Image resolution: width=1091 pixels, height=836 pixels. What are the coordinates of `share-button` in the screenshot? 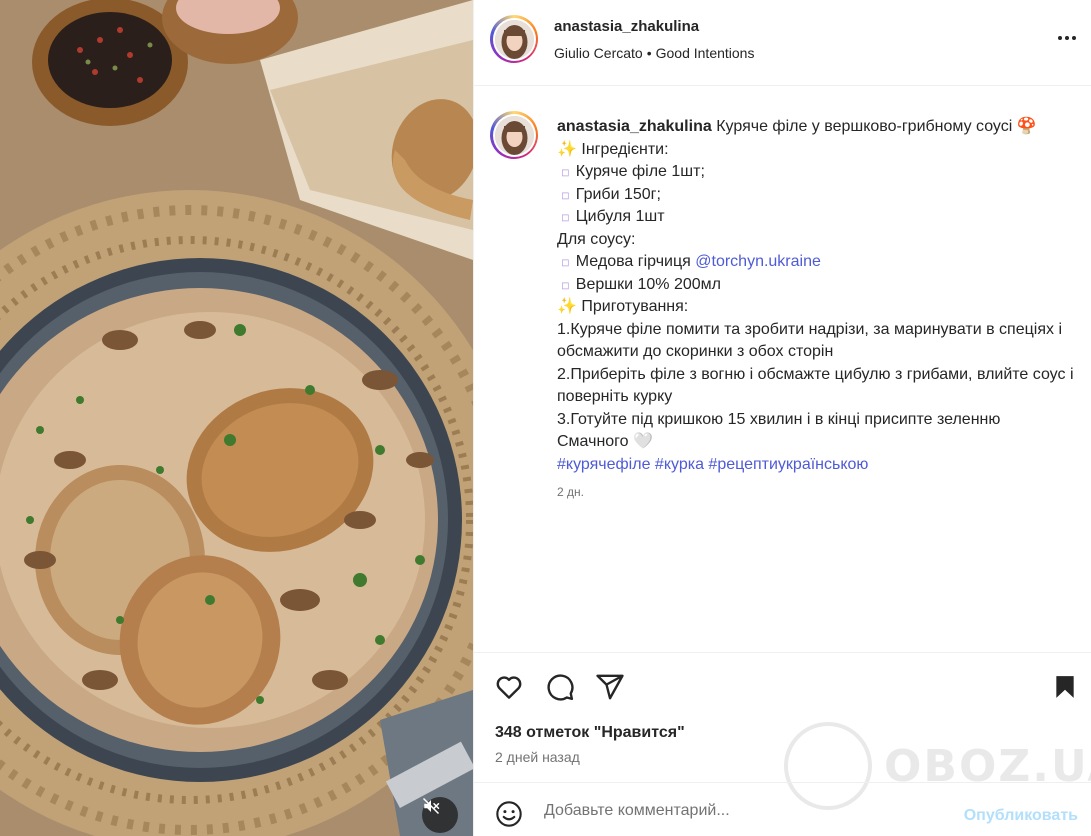 It's located at (610, 687).